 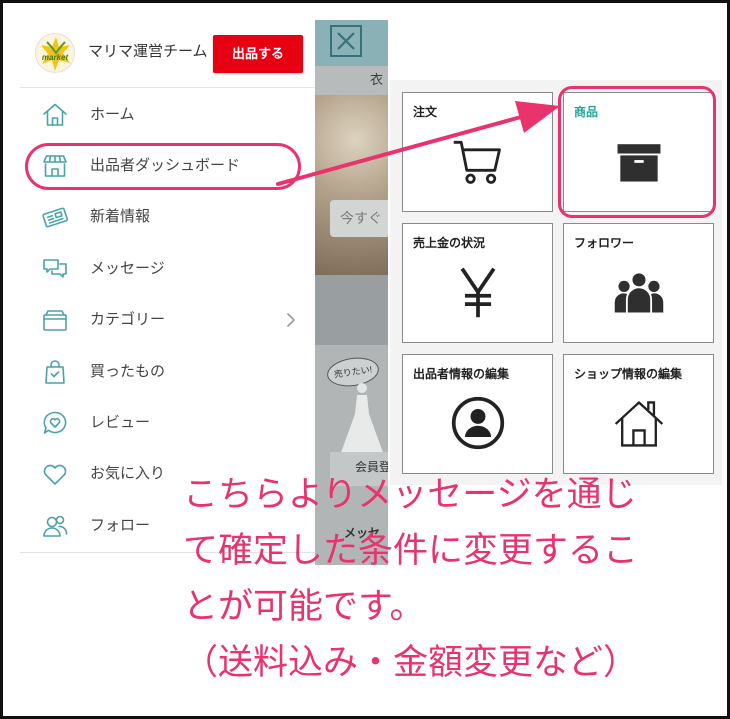 What do you see at coordinates (410, 494) in the screenshot?
I see `annotation-line: こちらよりメッセージを通じ` at bounding box center [410, 494].